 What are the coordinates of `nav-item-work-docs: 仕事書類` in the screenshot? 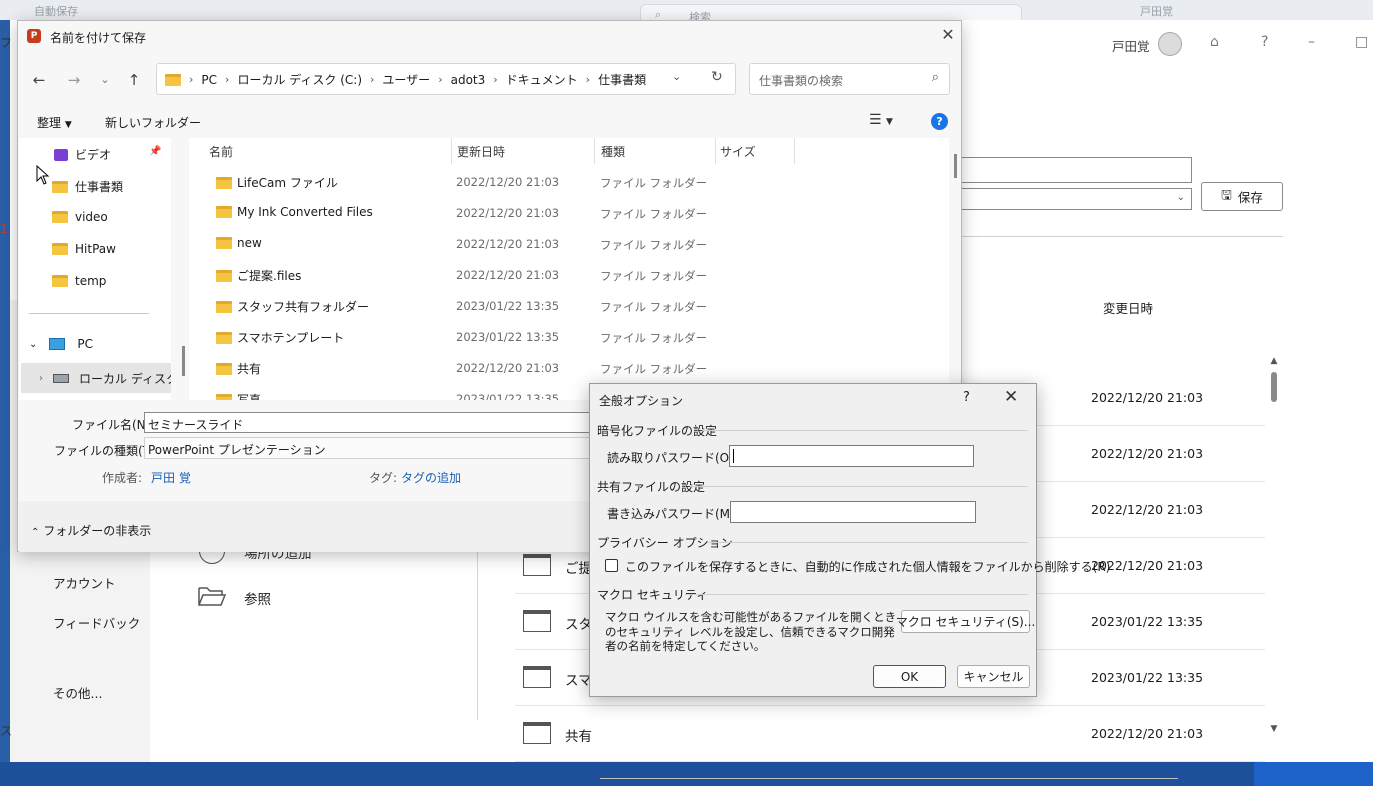 It's located at (87, 186).